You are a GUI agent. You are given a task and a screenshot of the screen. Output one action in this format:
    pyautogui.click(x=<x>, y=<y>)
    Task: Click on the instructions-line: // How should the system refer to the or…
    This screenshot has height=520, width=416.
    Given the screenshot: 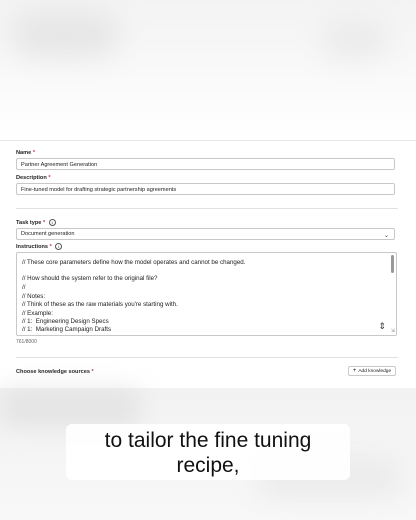 What is the action you would take?
    pyautogui.click(x=90, y=278)
    